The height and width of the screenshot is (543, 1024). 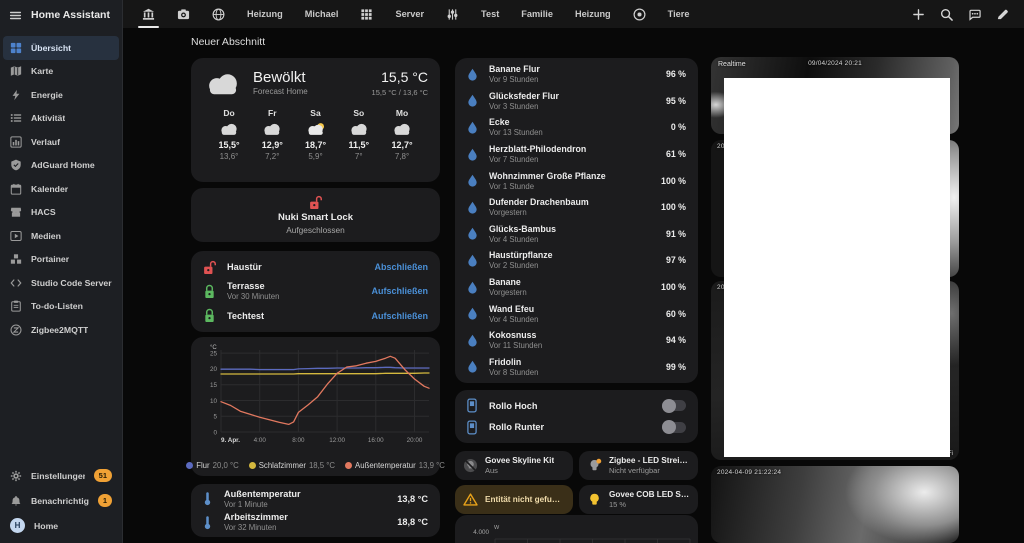 I want to click on plant-row: Banane Vorgestern 100 %, so click(x=576, y=287).